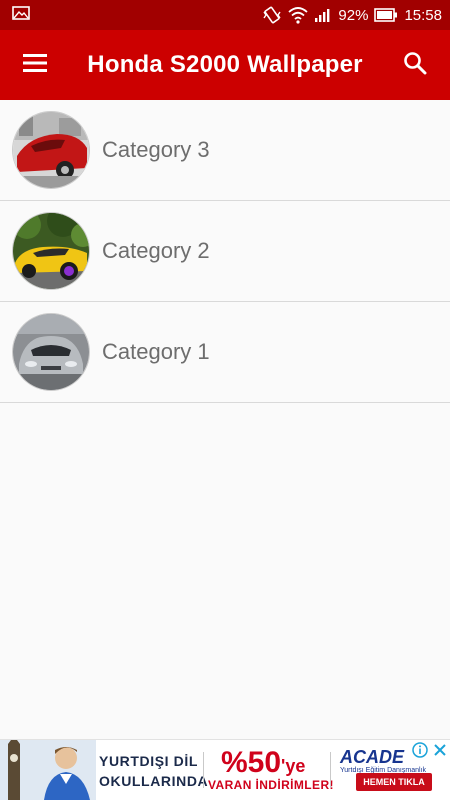  I want to click on list-item-category-3: Category 3, so click(225, 150).